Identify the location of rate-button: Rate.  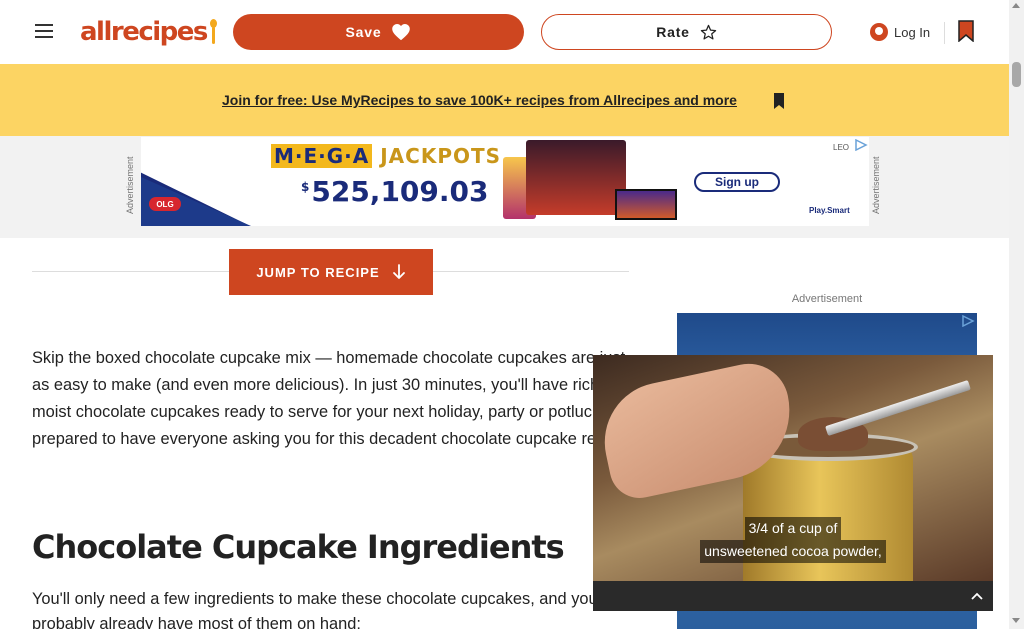
(686, 32).